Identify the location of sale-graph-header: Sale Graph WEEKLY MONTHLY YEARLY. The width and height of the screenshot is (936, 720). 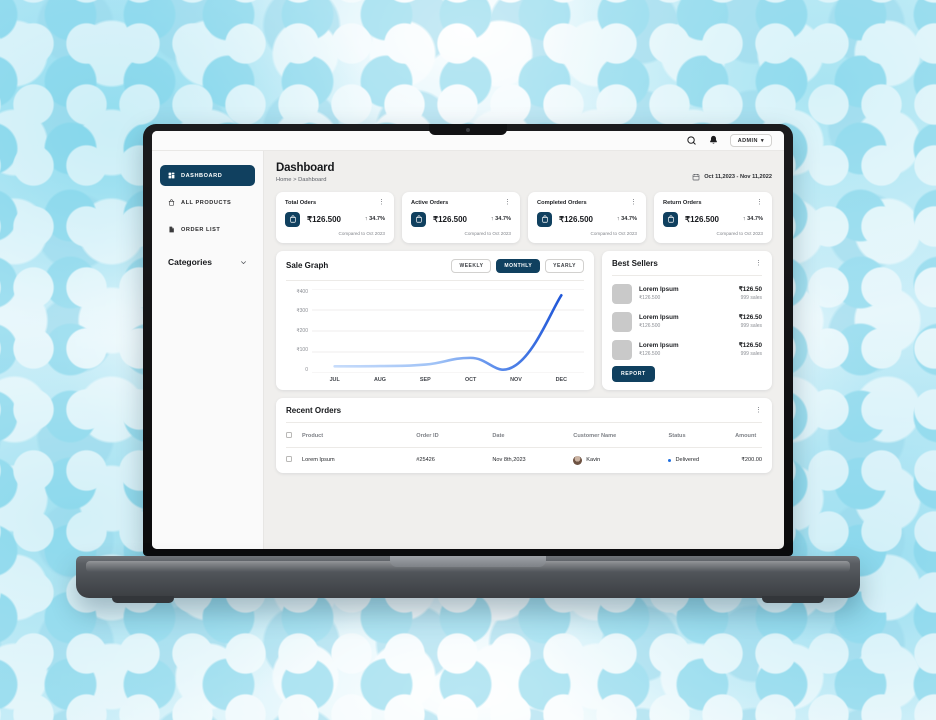
(435, 265).